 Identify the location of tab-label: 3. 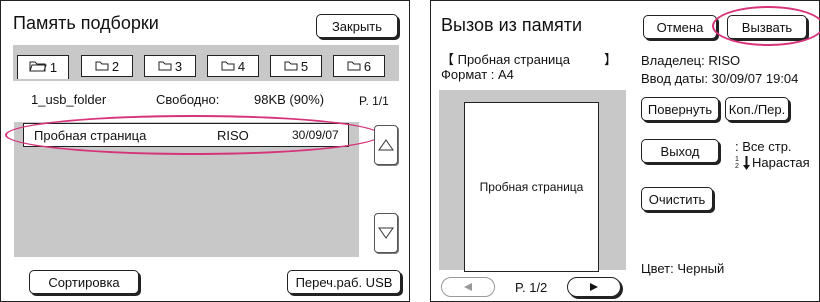
(178, 66).